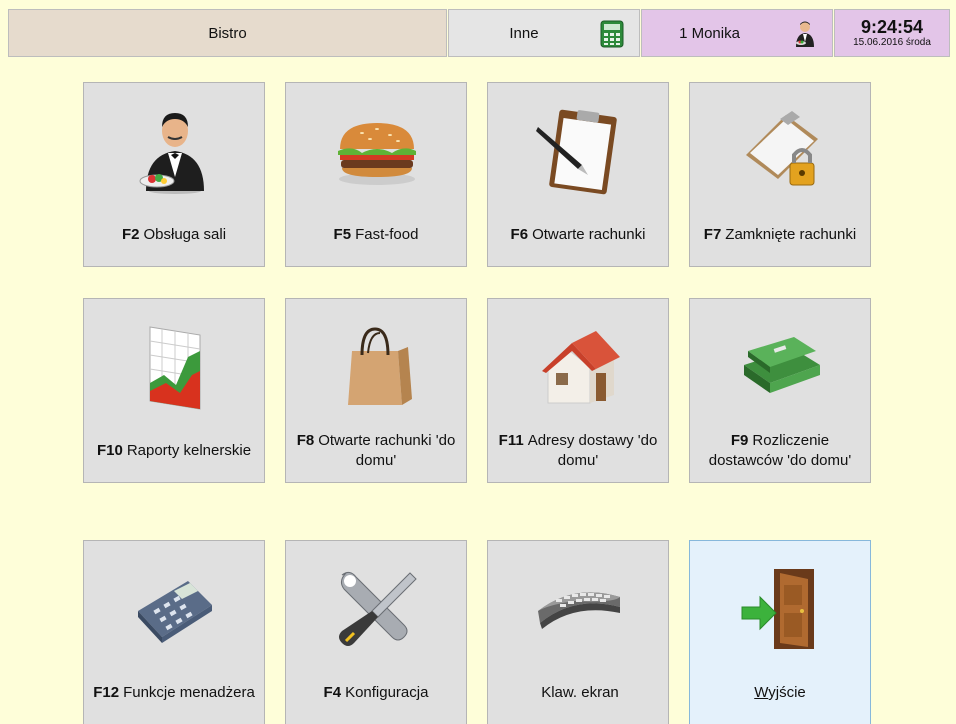 The height and width of the screenshot is (724, 956). What do you see at coordinates (892, 27) in the screenshot?
I see `clock-time: 9:24:54` at bounding box center [892, 27].